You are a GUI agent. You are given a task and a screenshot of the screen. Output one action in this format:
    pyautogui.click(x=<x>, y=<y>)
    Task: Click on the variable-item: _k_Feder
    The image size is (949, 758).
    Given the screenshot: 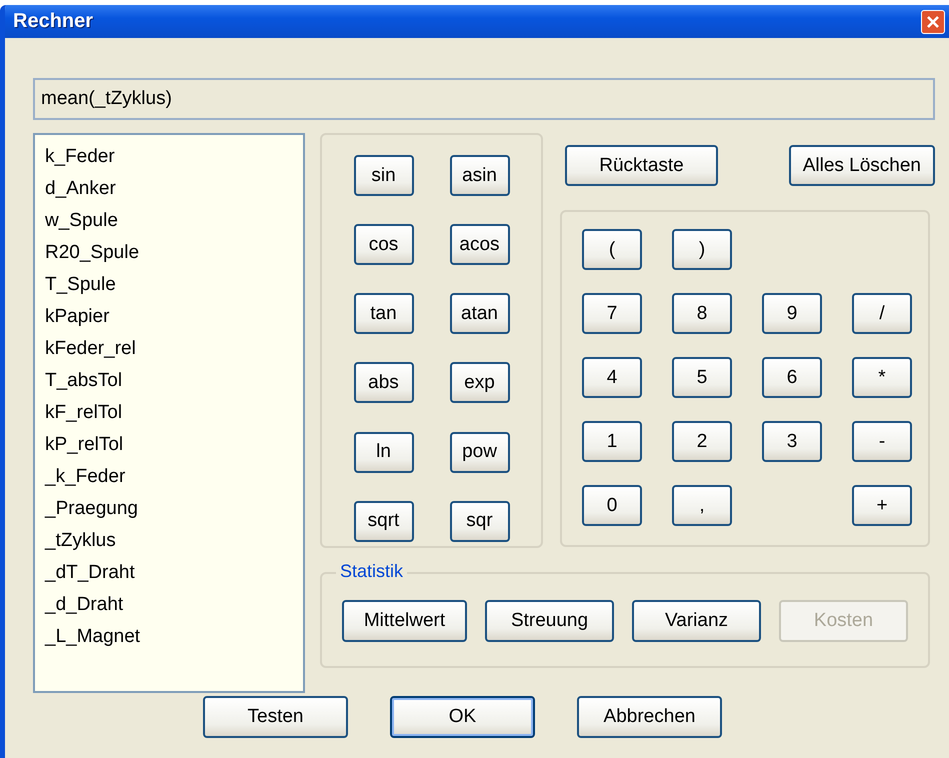 What is the action you would take?
    pyautogui.click(x=169, y=477)
    